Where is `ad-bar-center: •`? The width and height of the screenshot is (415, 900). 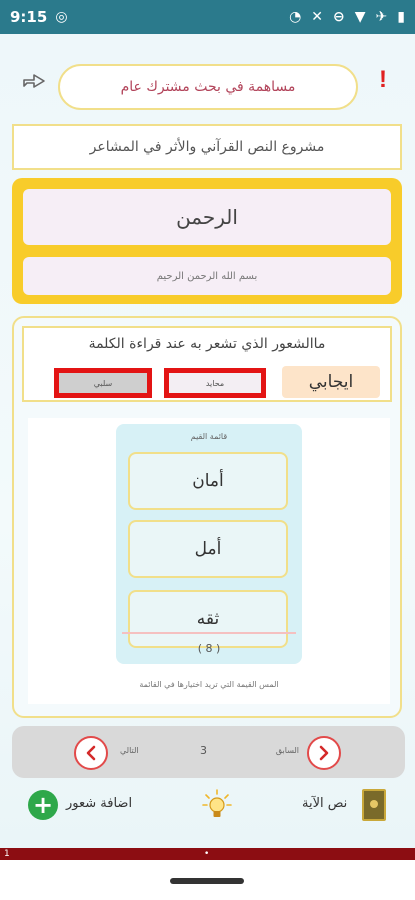 ad-bar-center: • is located at coordinates (207, 854).